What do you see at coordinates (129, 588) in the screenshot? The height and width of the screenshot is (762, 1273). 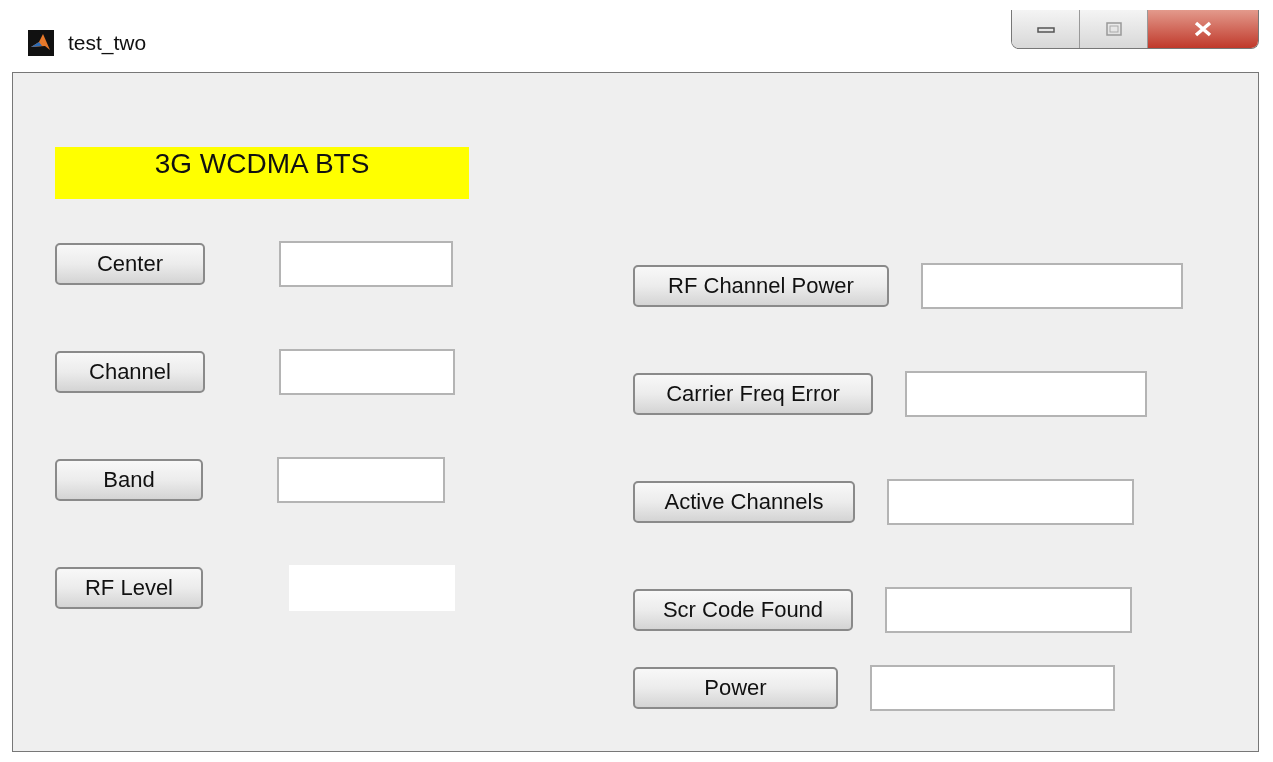 I see `push-button: RF Level` at bounding box center [129, 588].